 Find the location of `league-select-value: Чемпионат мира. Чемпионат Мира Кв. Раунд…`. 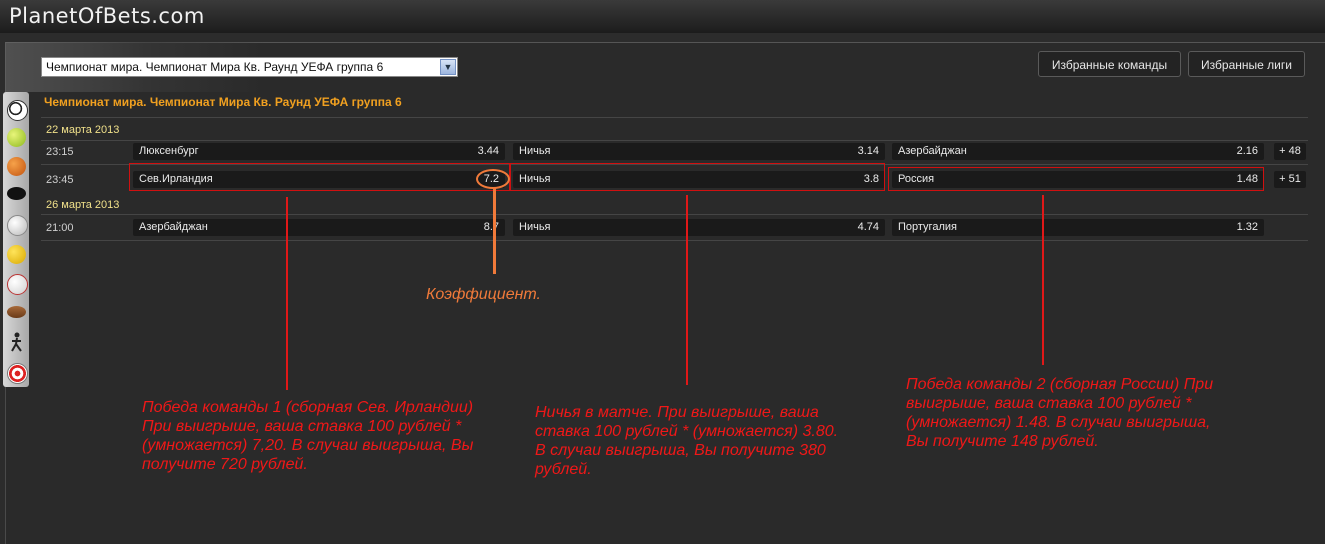

league-select-value: Чемпионат мира. Чемпионат Мира Кв. Раунд… is located at coordinates (215, 67).